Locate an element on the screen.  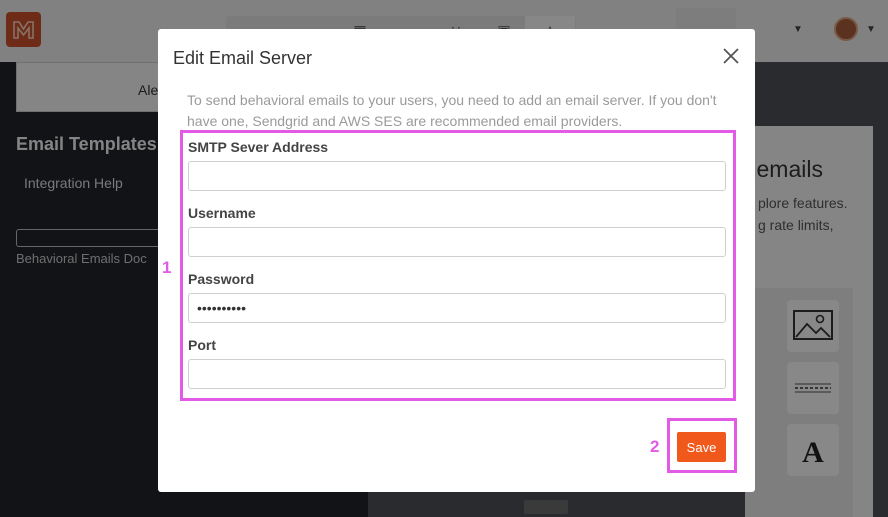
close-icon is located at coordinates (731, 56).